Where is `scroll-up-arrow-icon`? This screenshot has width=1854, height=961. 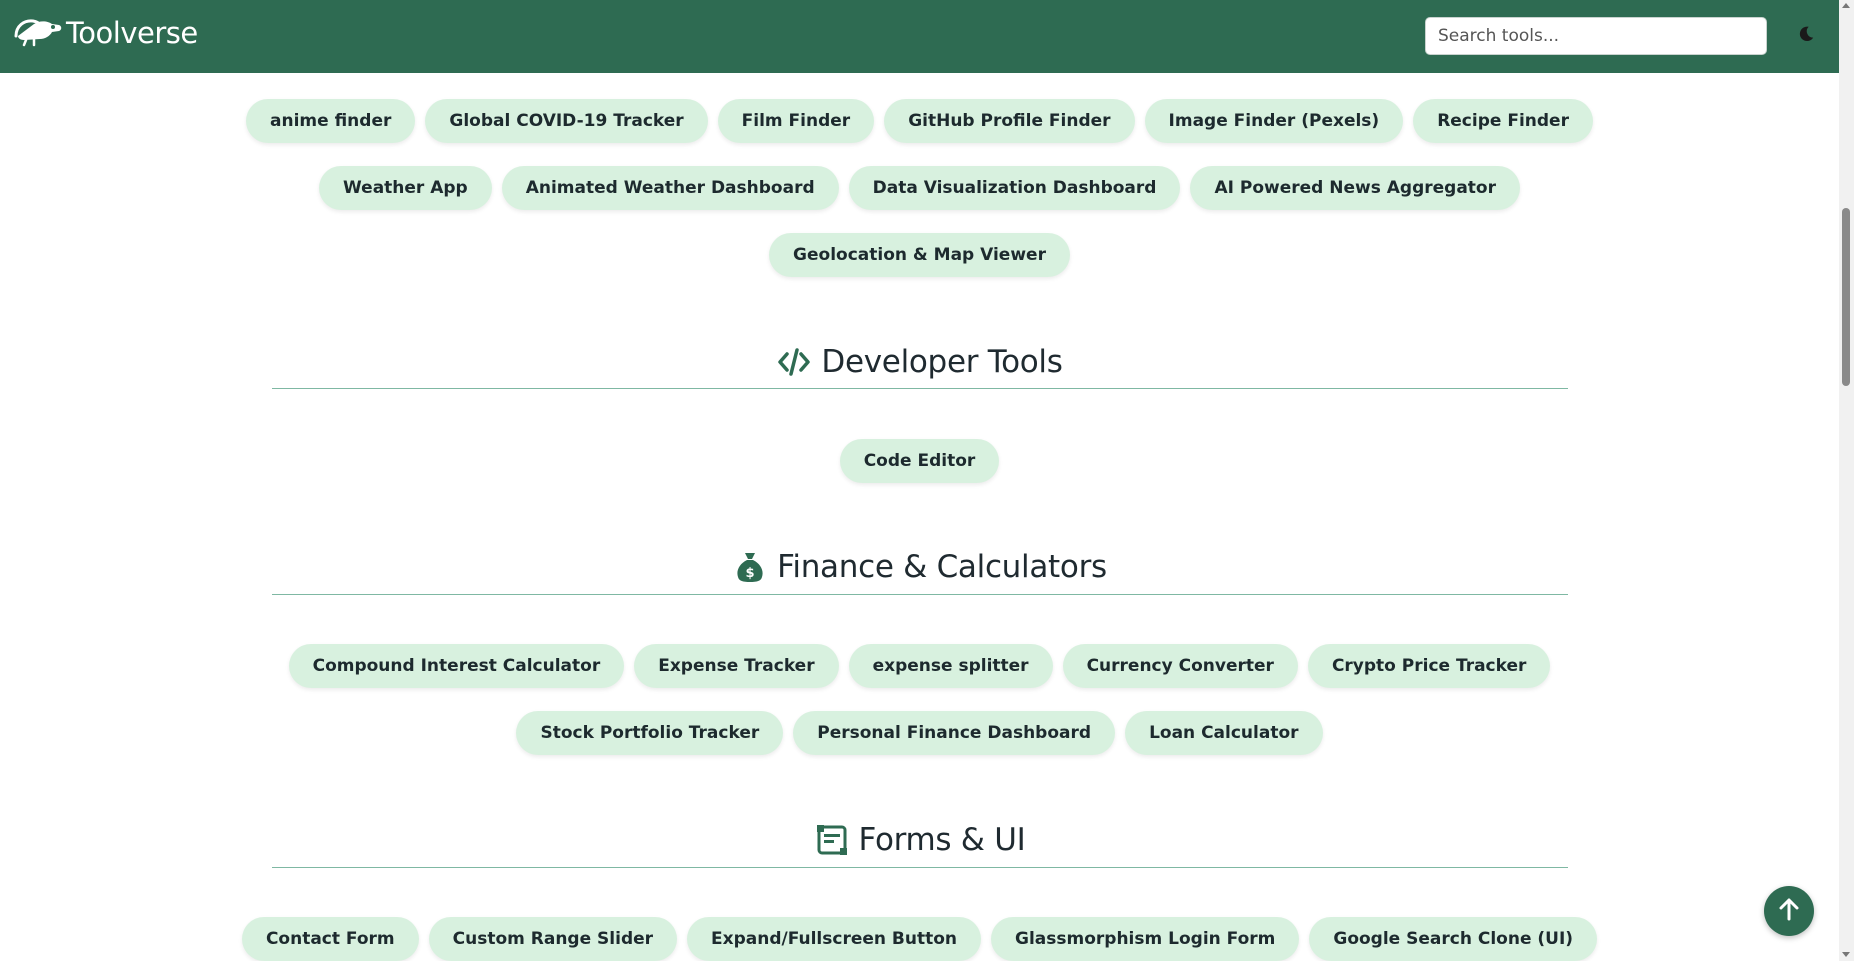
scroll-up-arrow-icon is located at coordinates (1846, 5).